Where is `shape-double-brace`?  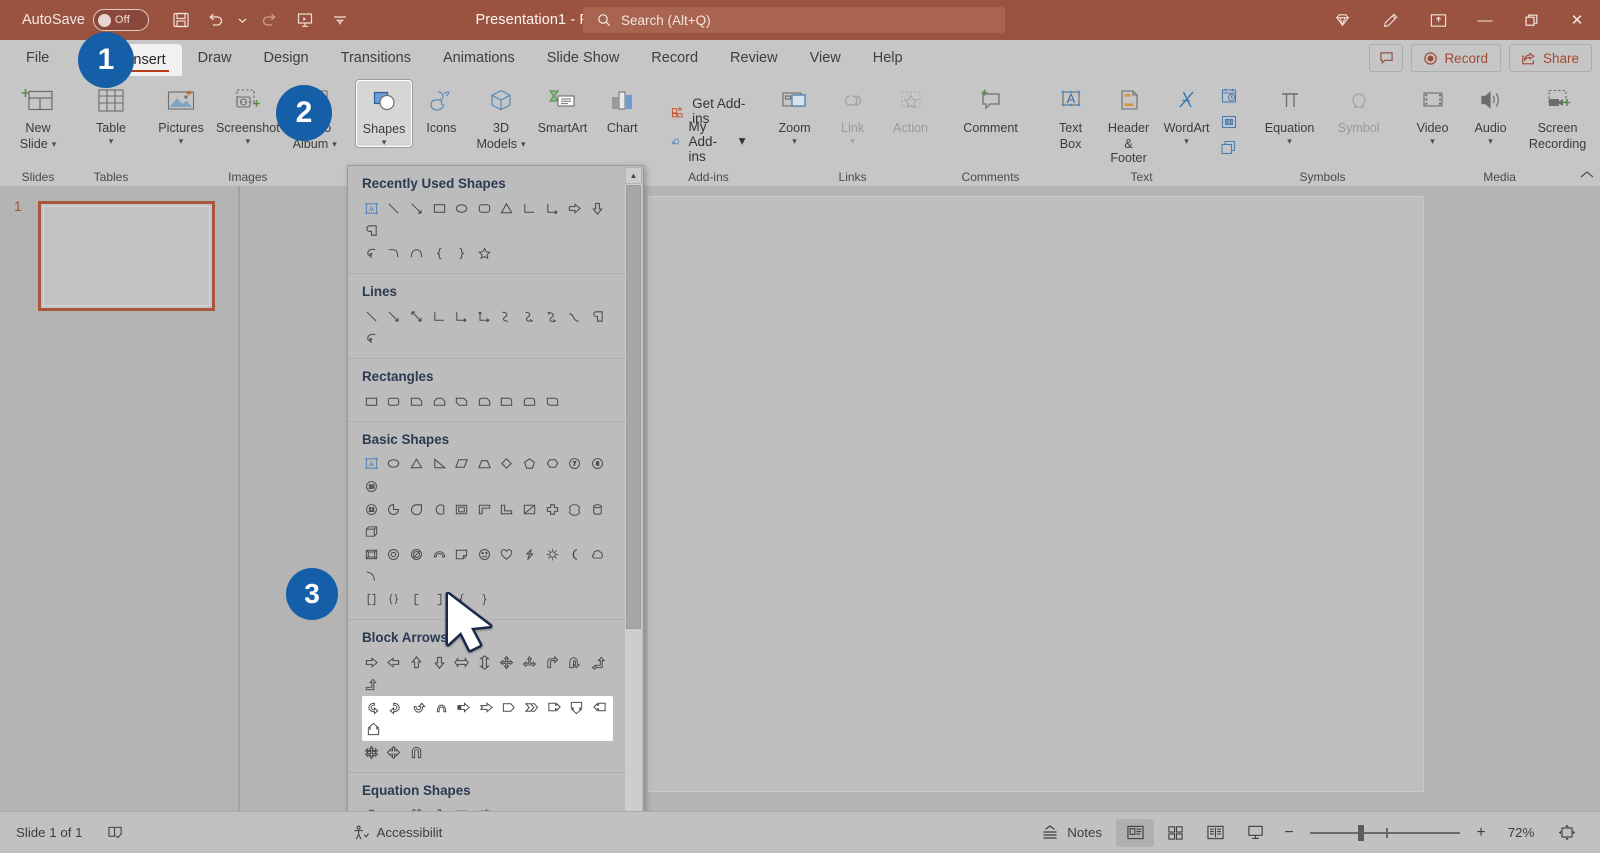 shape-double-brace is located at coordinates (394, 599).